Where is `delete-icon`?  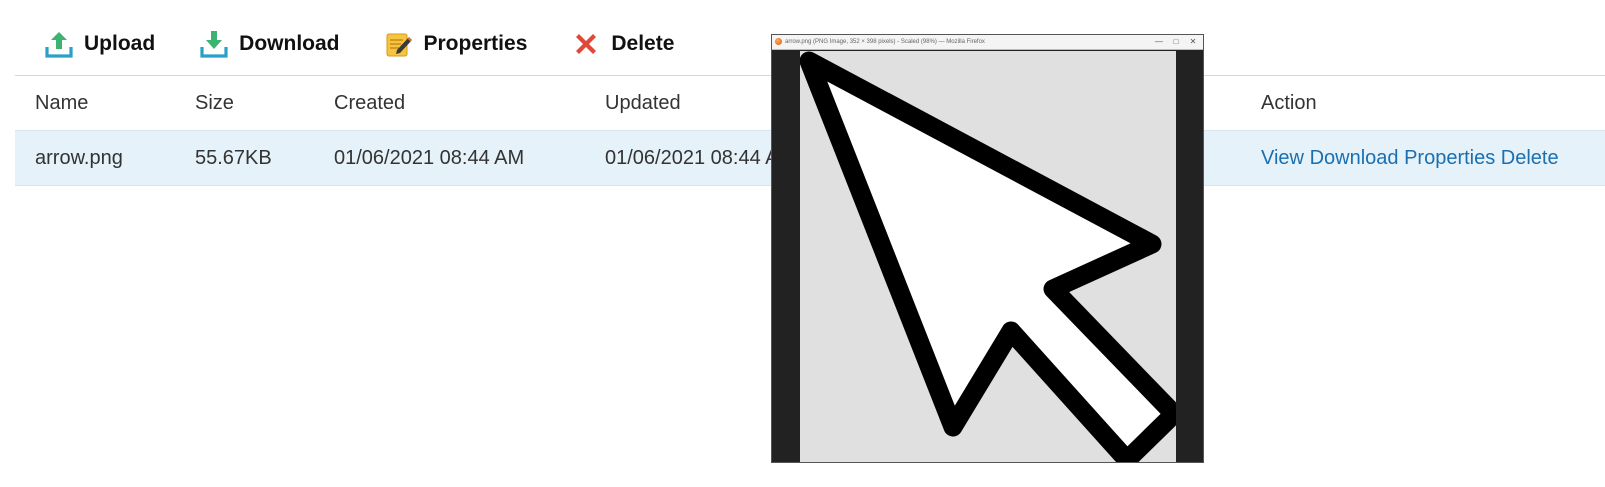
delete-icon is located at coordinates (586, 44).